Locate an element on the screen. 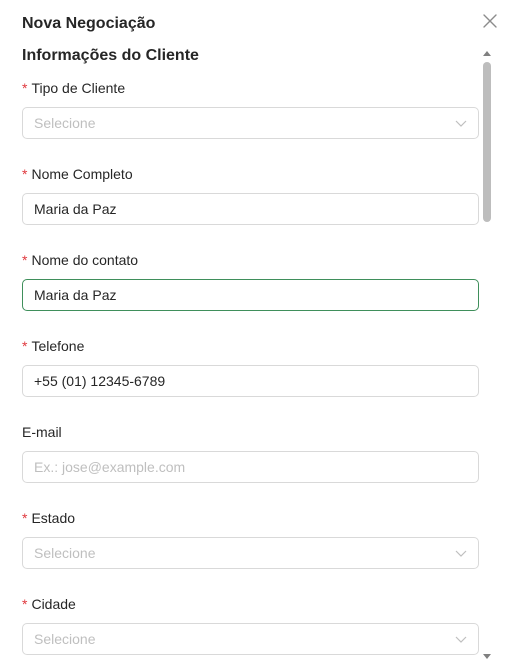  close-button is located at coordinates (490, 21).